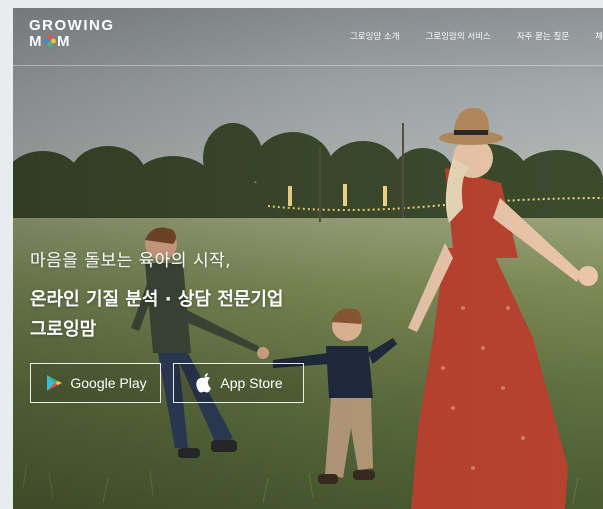 The image size is (603, 509). I want to click on google-play-icon, so click(55, 383).